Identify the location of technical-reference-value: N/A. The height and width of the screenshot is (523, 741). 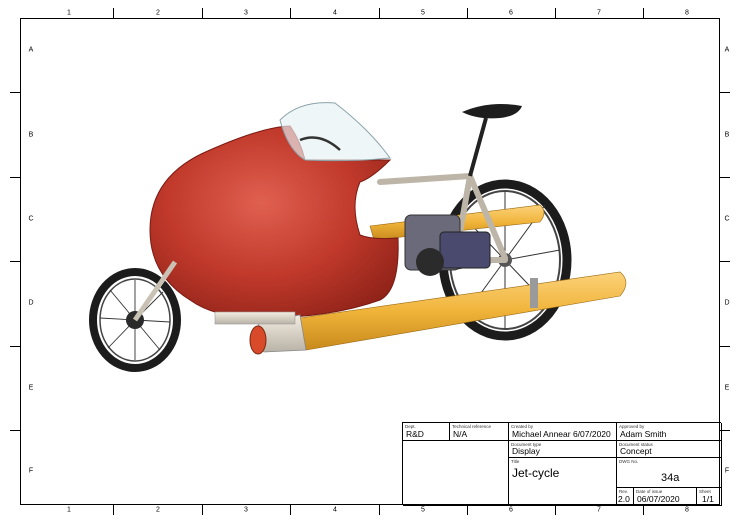
(460, 434).